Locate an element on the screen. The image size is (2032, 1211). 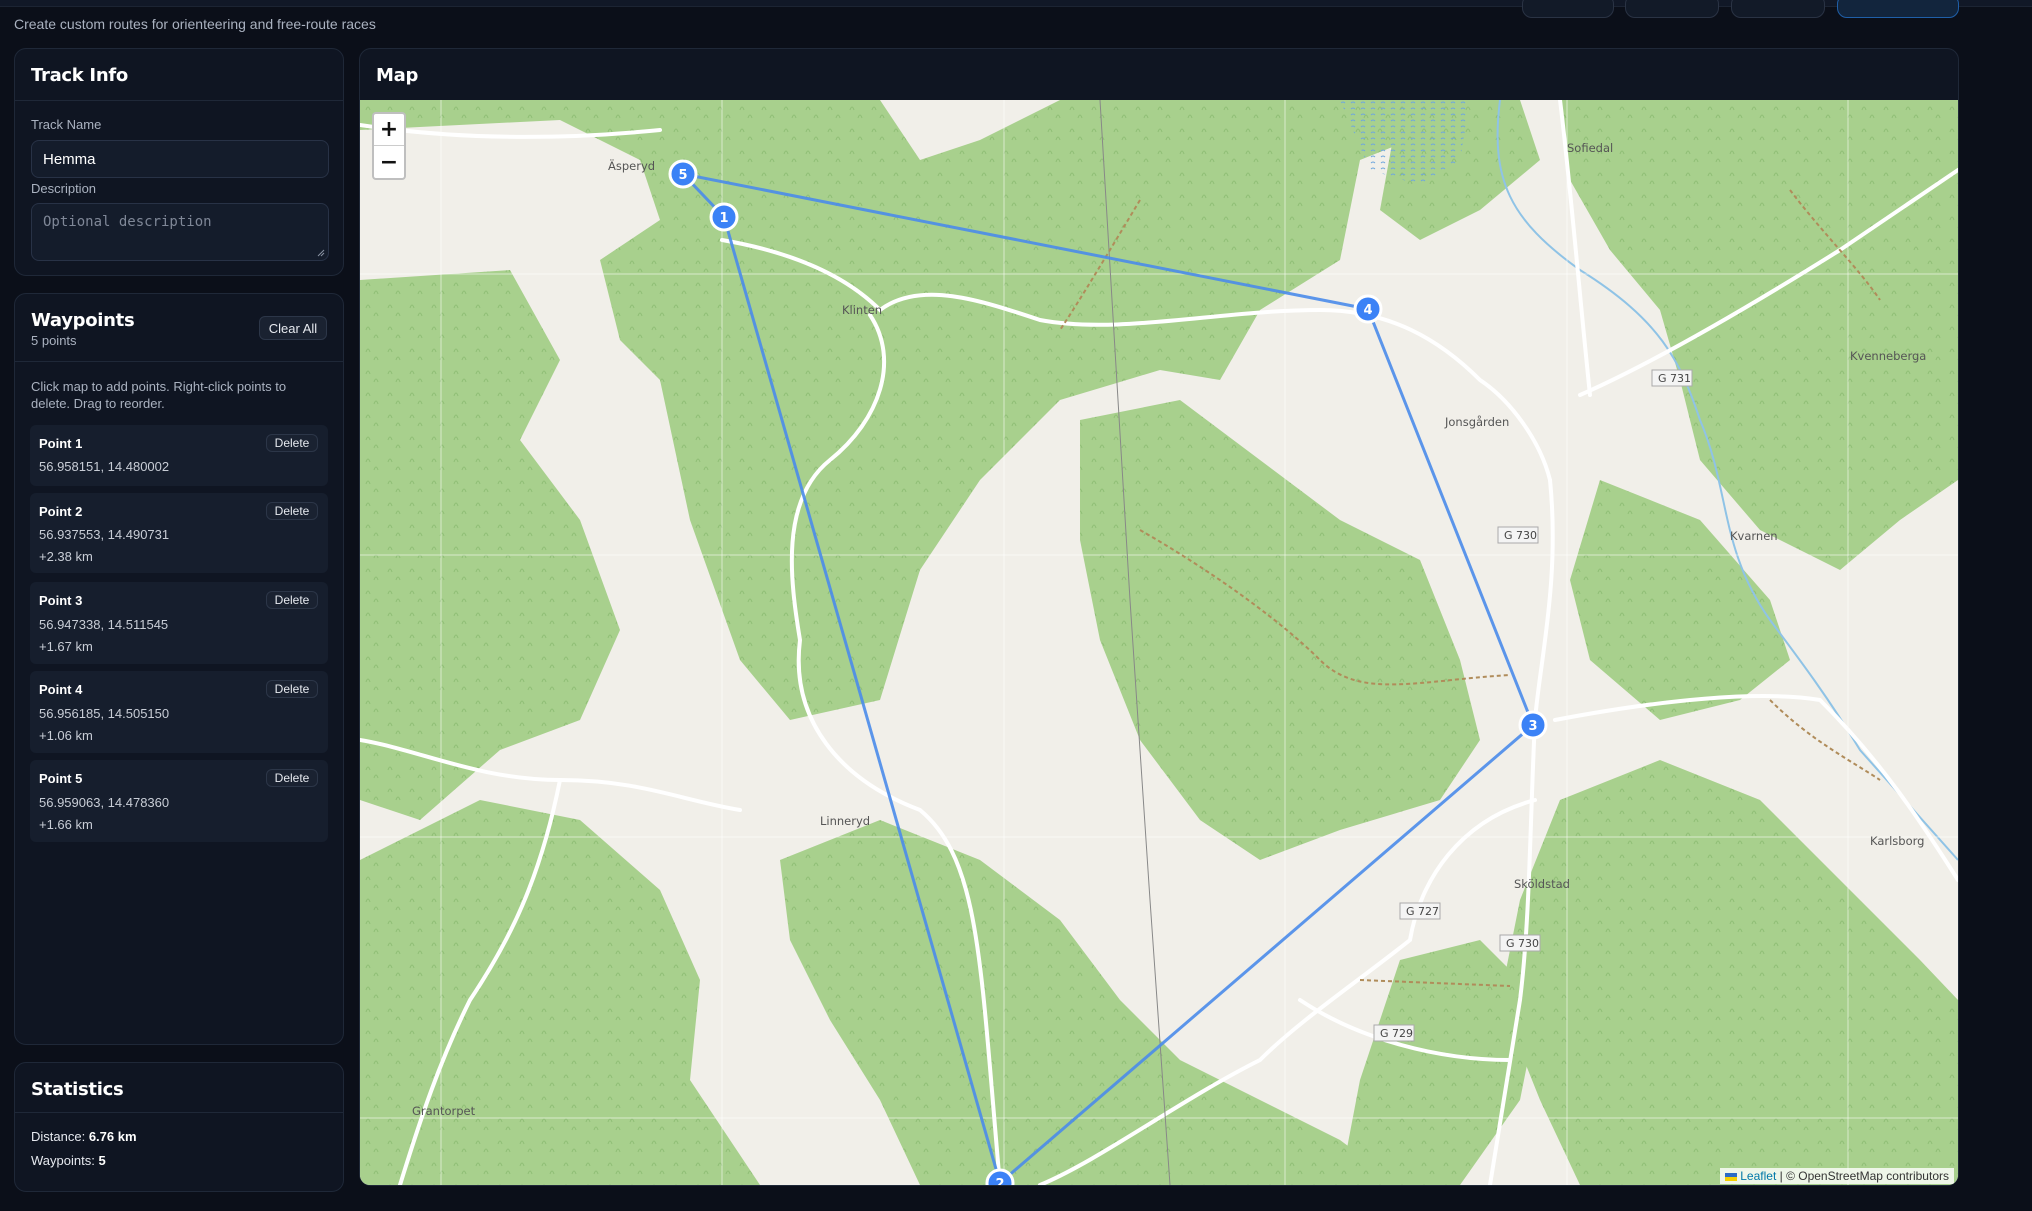
place-label: Sofiedal is located at coordinates (1590, 148).